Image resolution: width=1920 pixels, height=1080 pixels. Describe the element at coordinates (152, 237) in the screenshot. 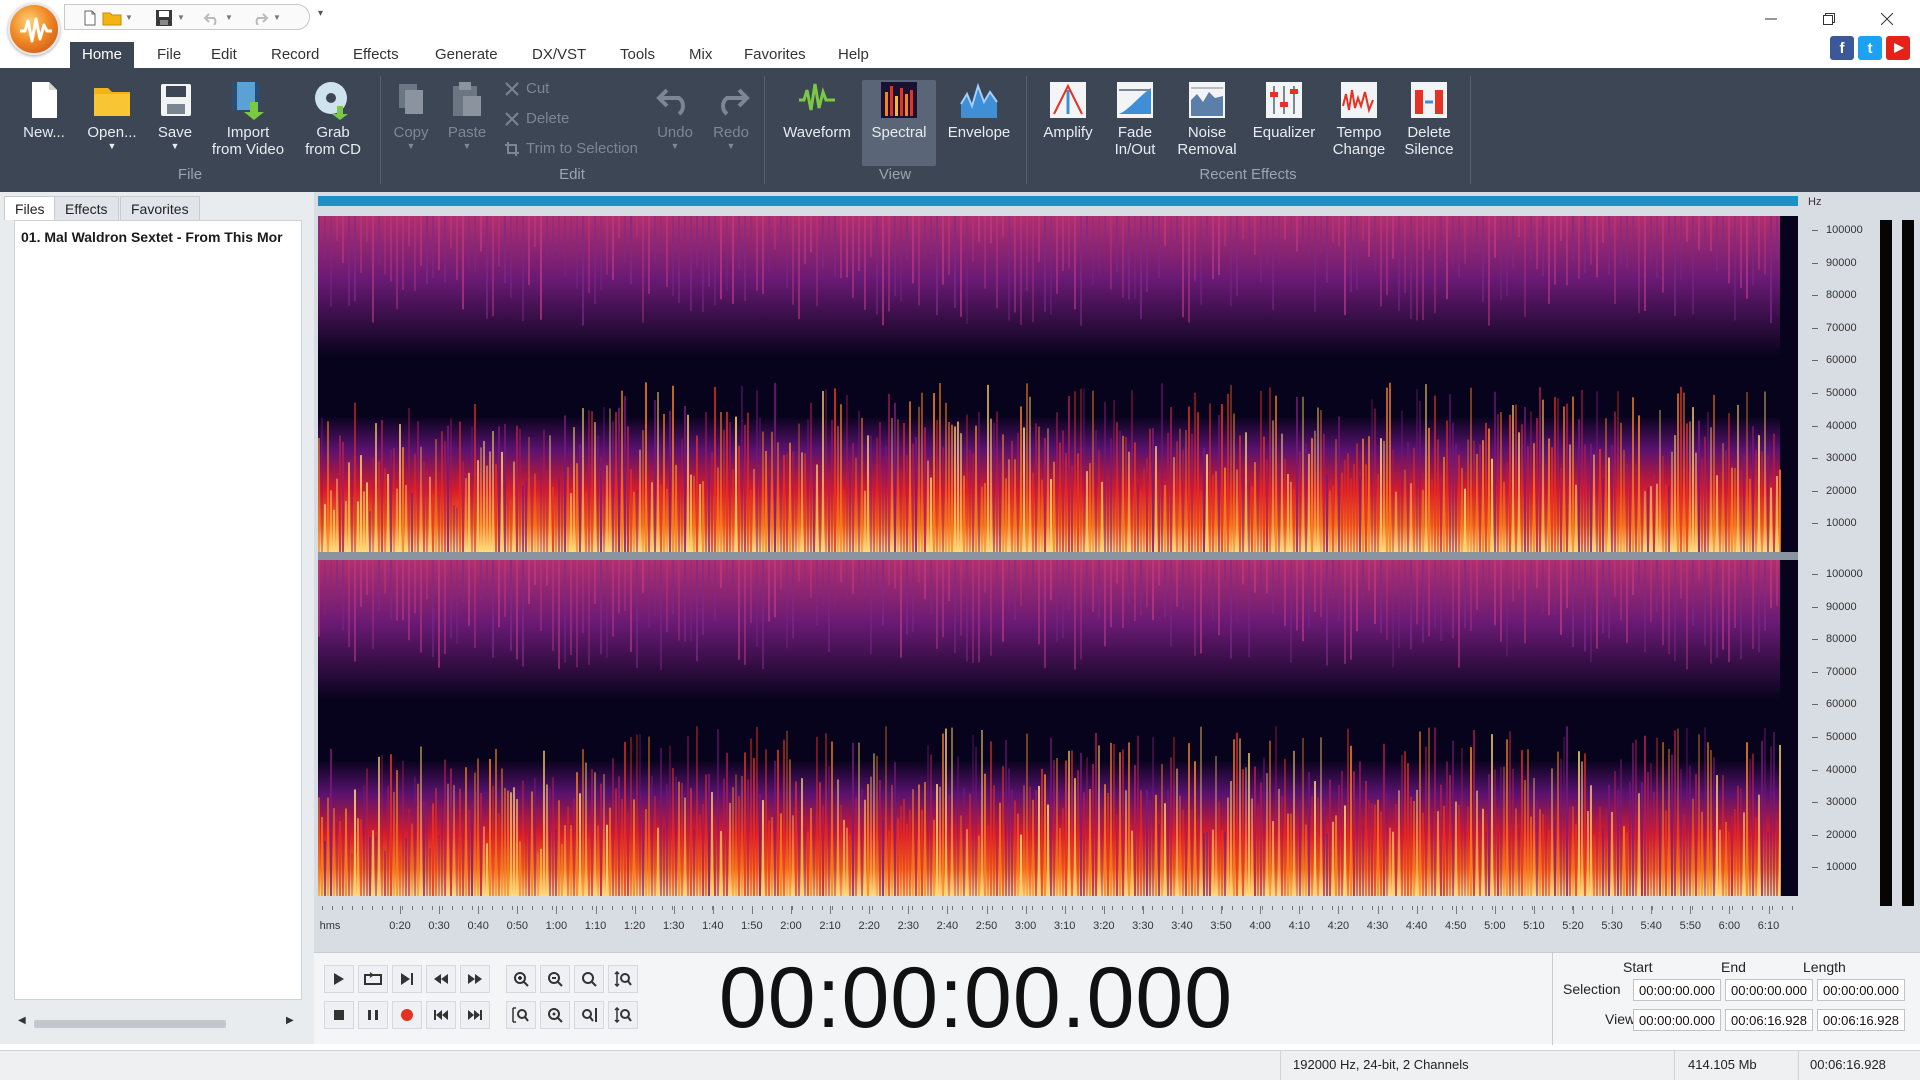

I see `list-item: 01. Mal Waldron Sextet - From This Mor` at that location.